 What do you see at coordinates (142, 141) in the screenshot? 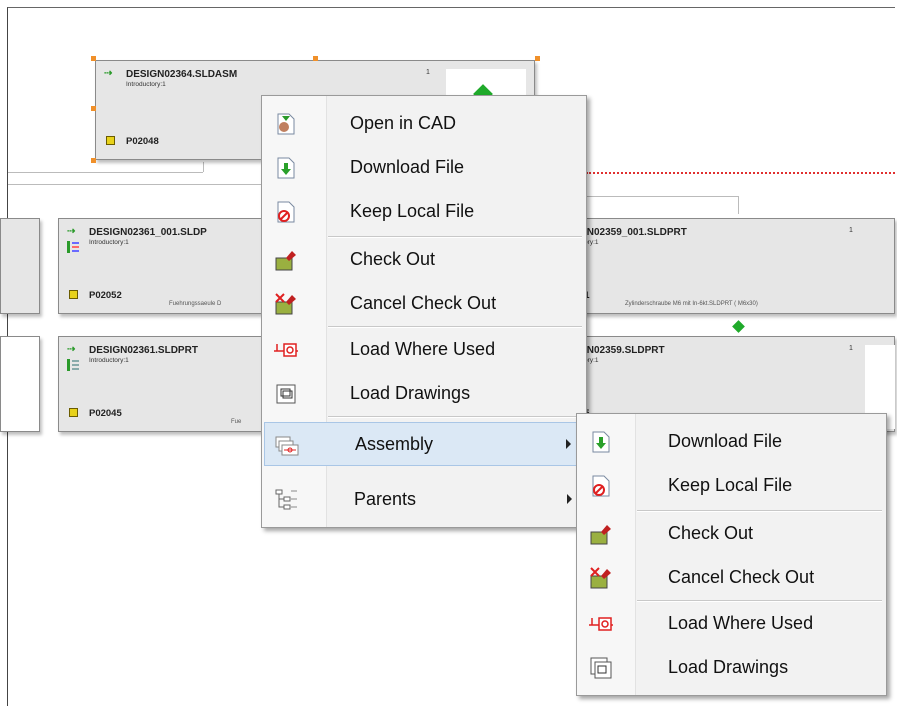
I see `node-part-number: P02048` at bounding box center [142, 141].